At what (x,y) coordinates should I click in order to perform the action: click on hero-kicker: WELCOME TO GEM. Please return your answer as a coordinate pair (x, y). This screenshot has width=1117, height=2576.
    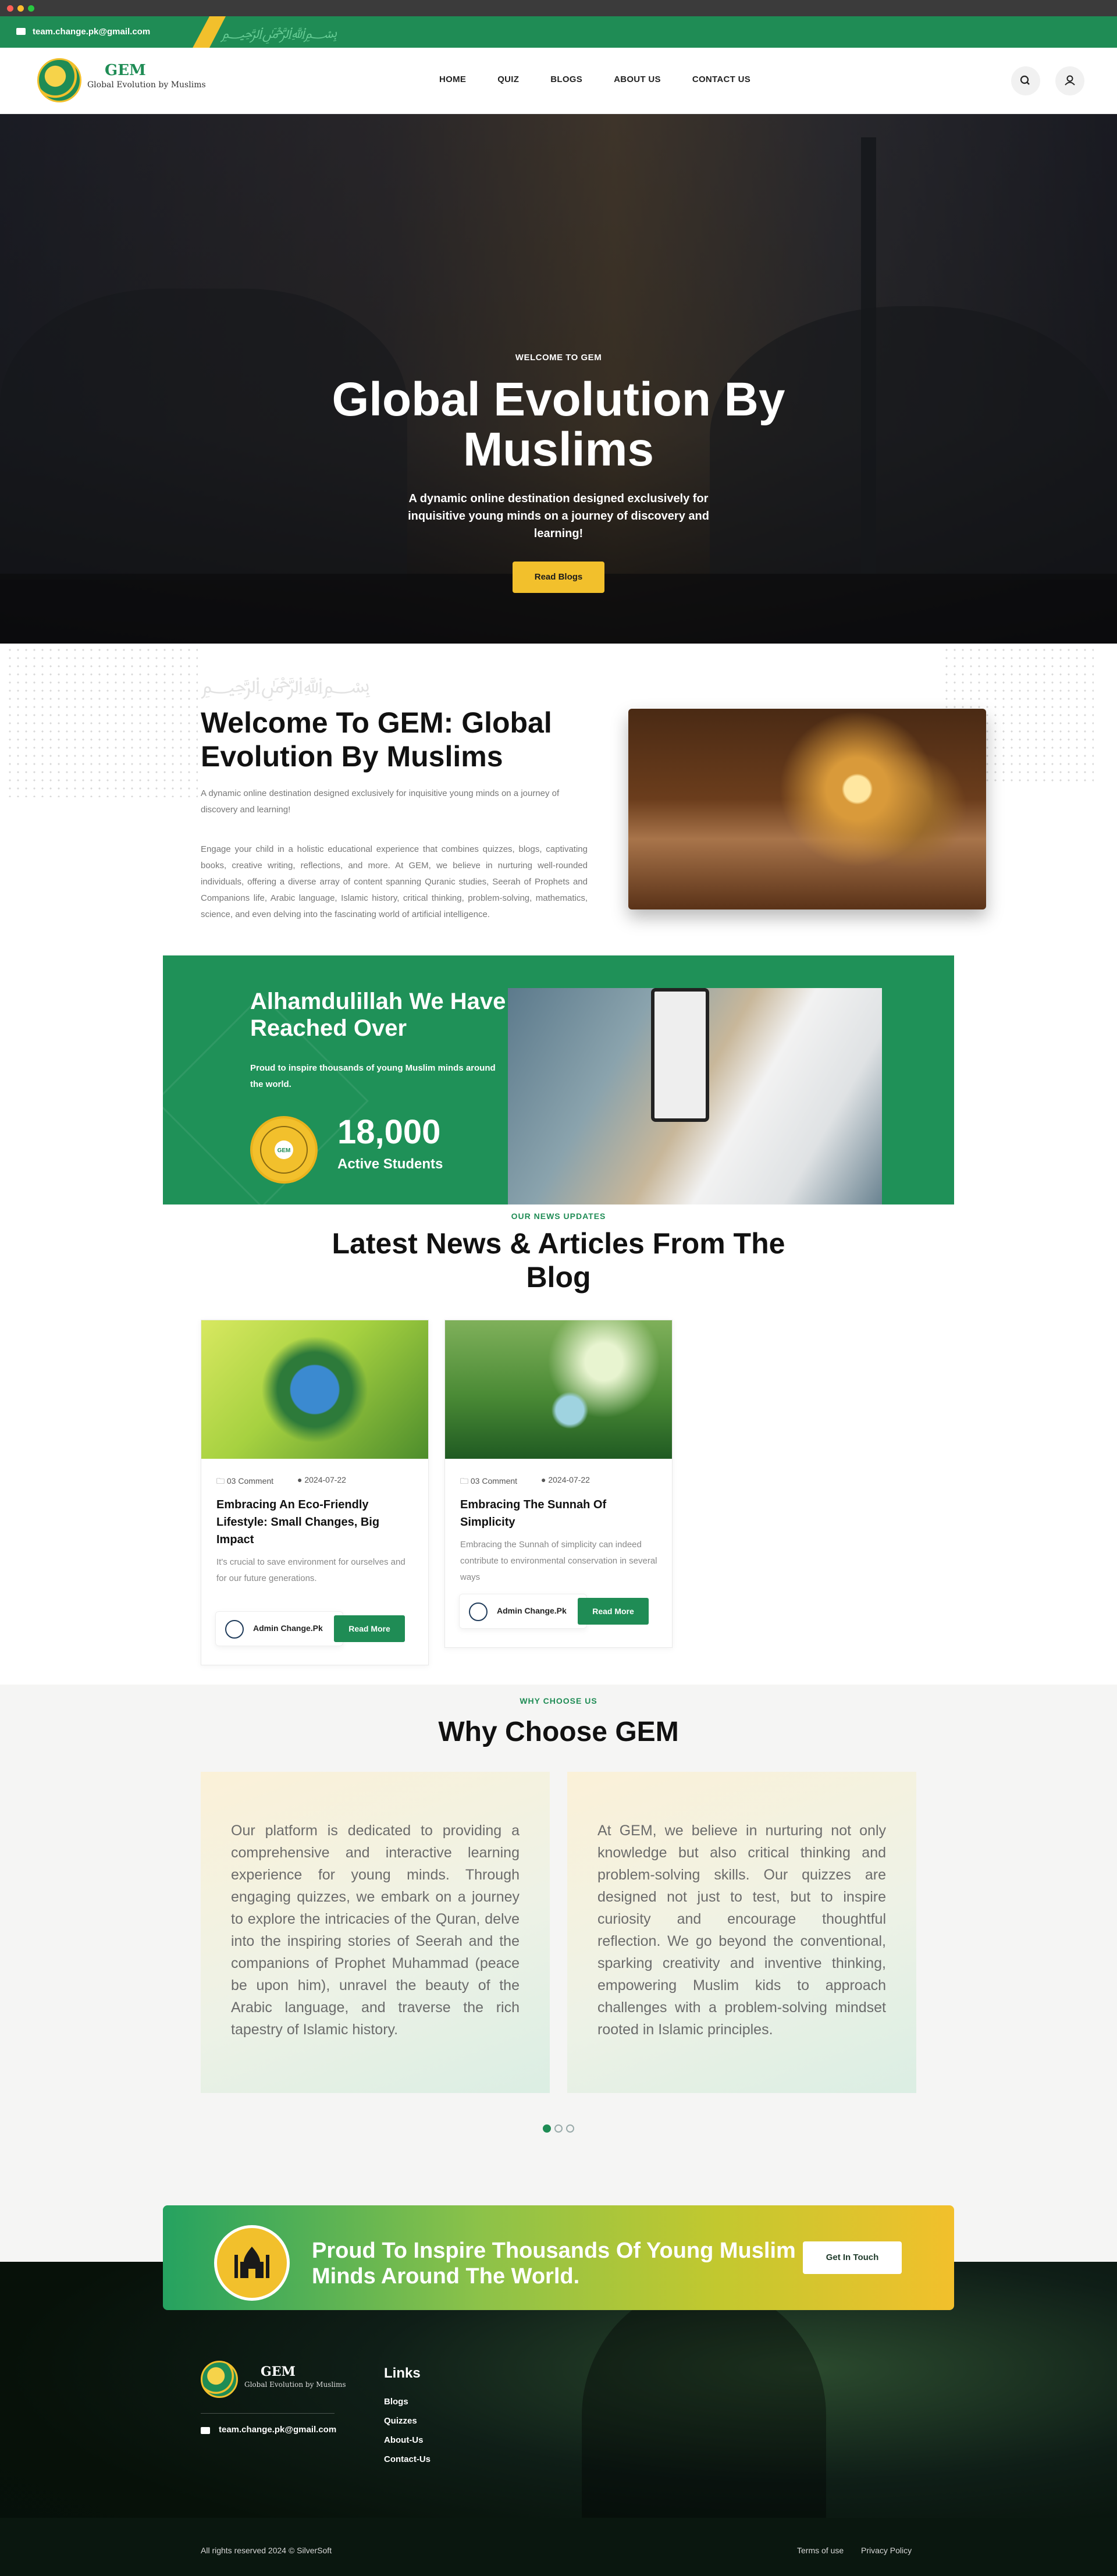
    Looking at the image, I should click on (558, 358).